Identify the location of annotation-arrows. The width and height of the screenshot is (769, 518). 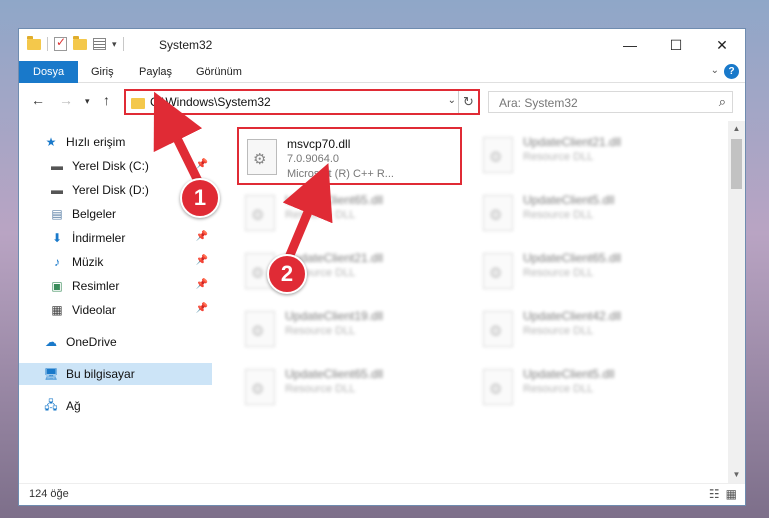
(243, 175).